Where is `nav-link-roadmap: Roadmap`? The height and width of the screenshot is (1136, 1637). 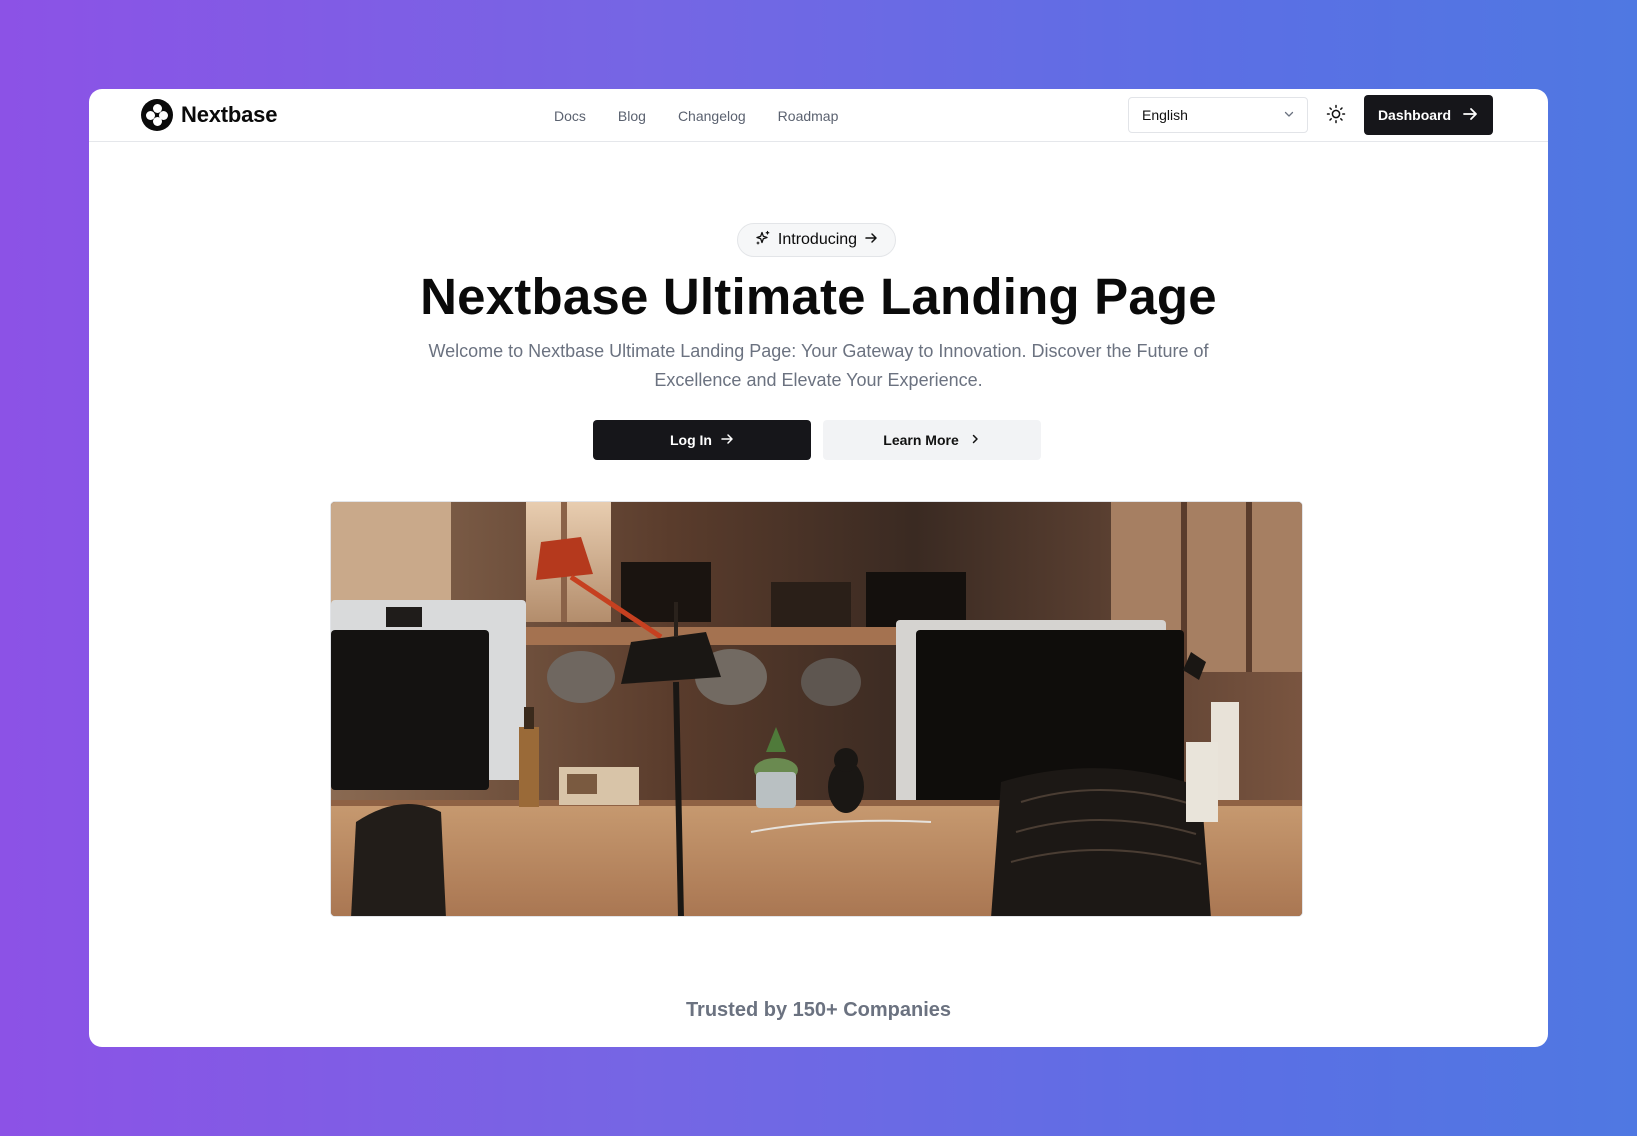 nav-link-roadmap: Roadmap is located at coordinates (808, 116).